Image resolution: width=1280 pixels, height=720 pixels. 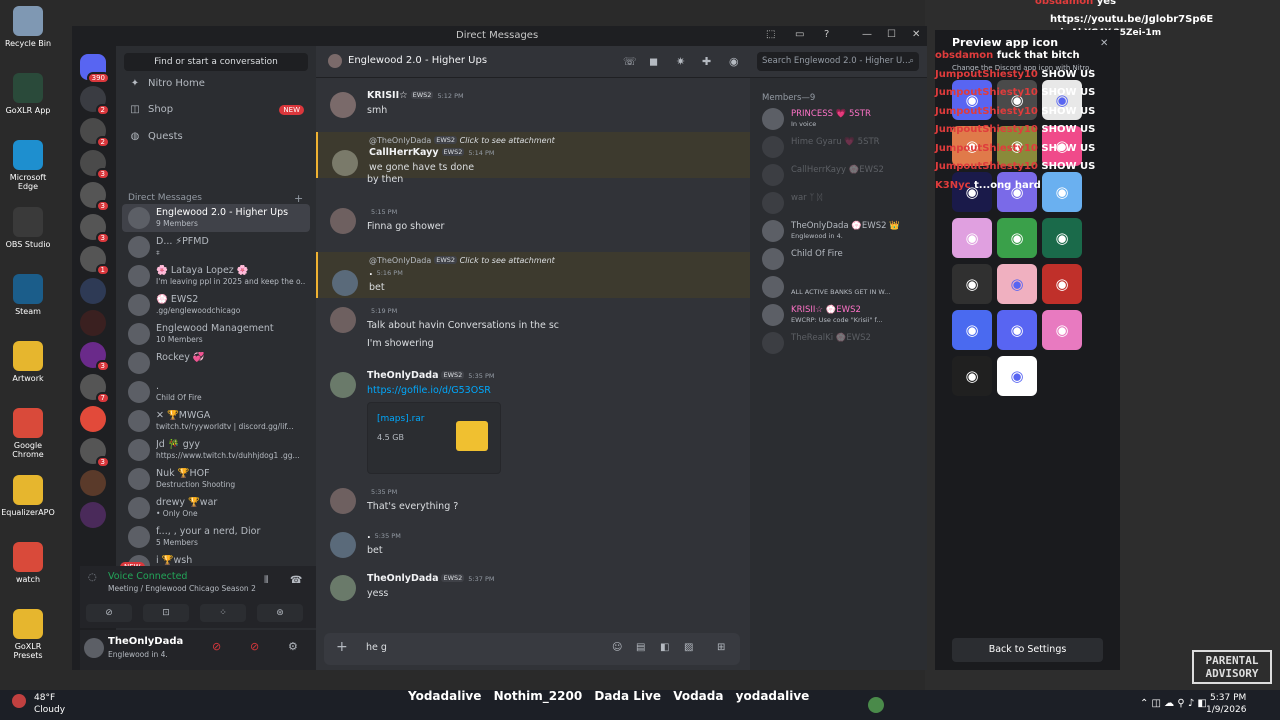 What do you see at coordinates (95, 389) in the screenshot?
I see `server-icon: 7` at bounding box center [95, 389].